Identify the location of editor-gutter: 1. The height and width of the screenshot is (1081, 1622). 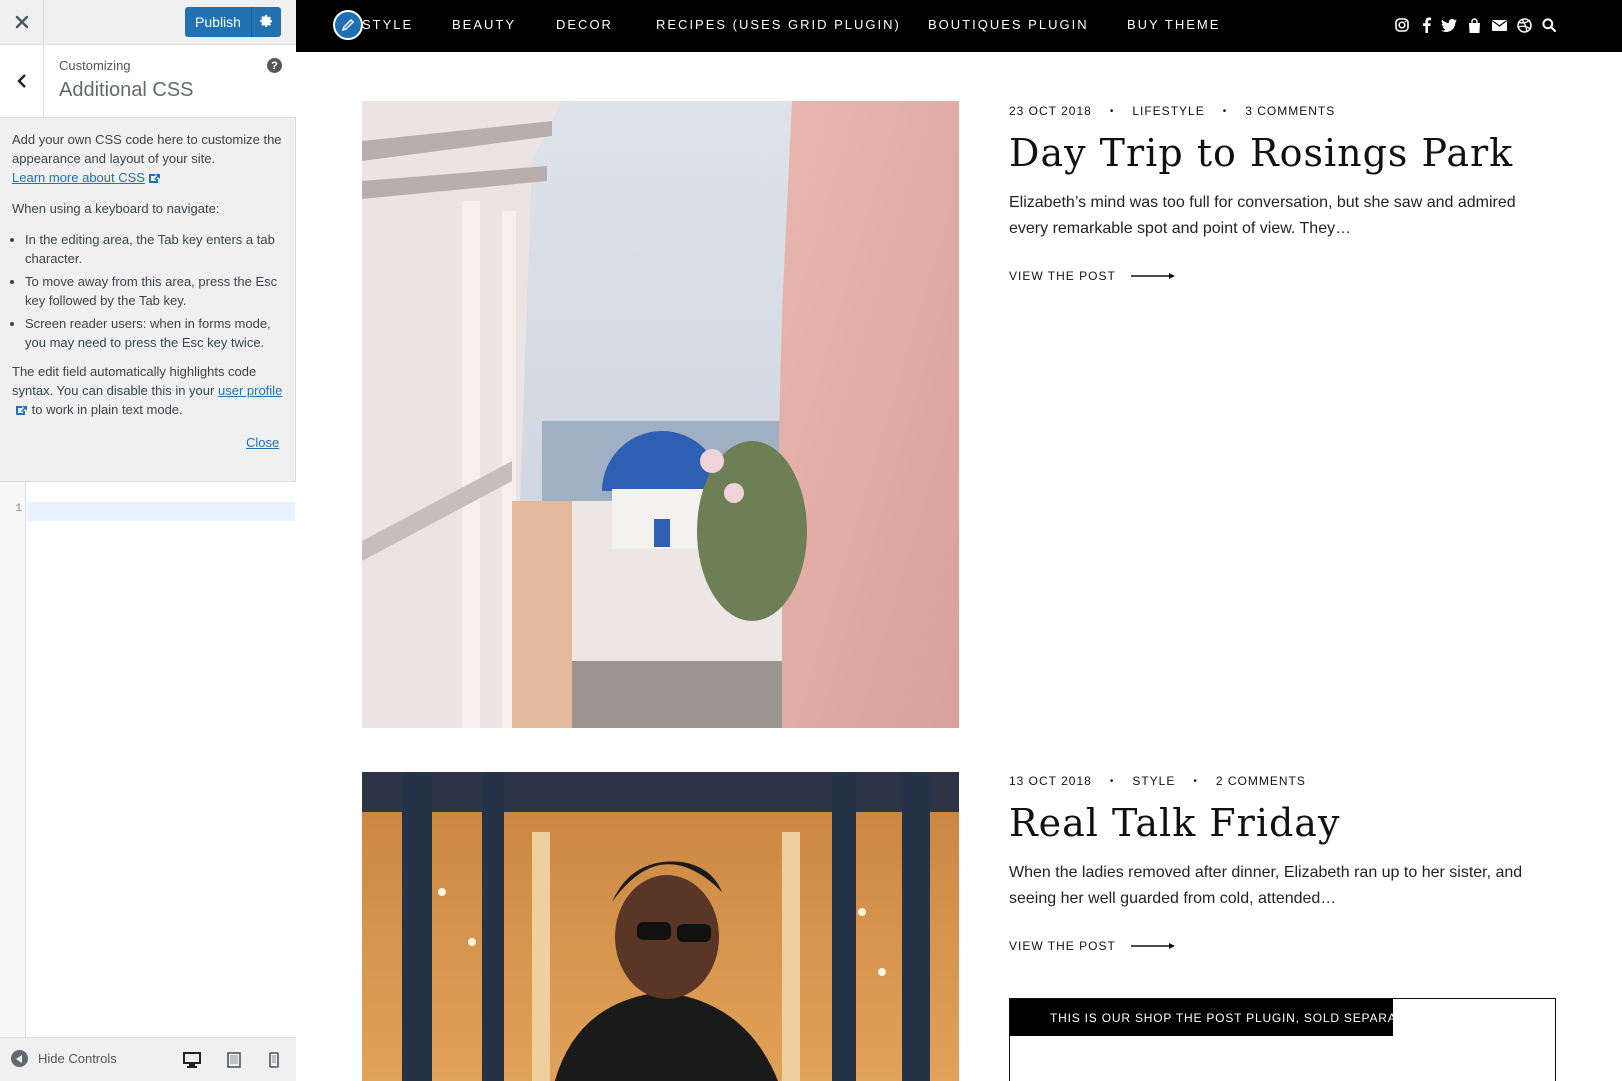
(13, 759).